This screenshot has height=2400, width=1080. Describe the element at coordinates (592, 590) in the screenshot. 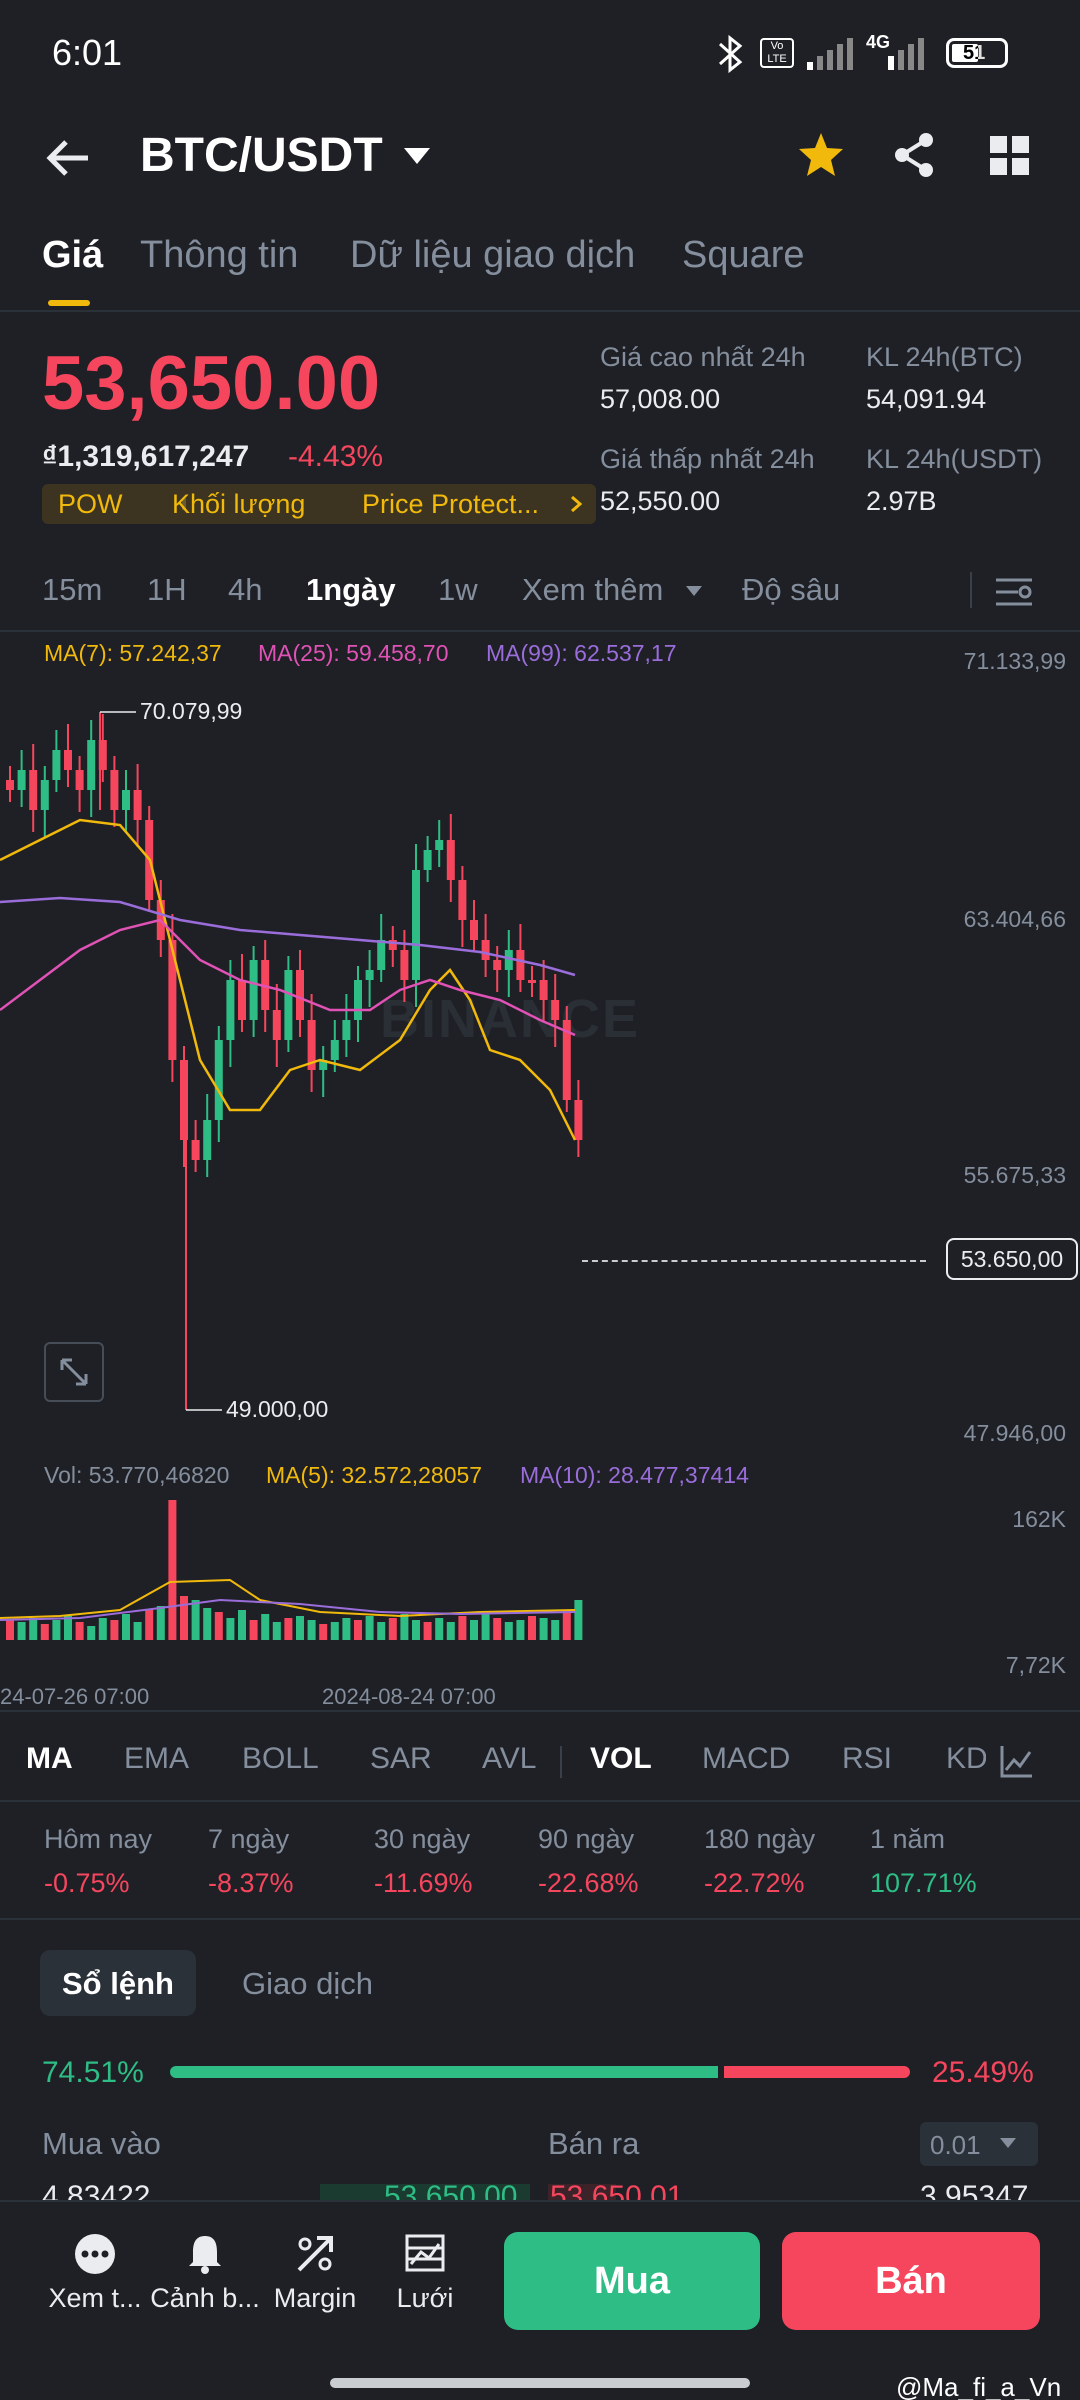

I see `tf-more: Xem thêm` at that location.